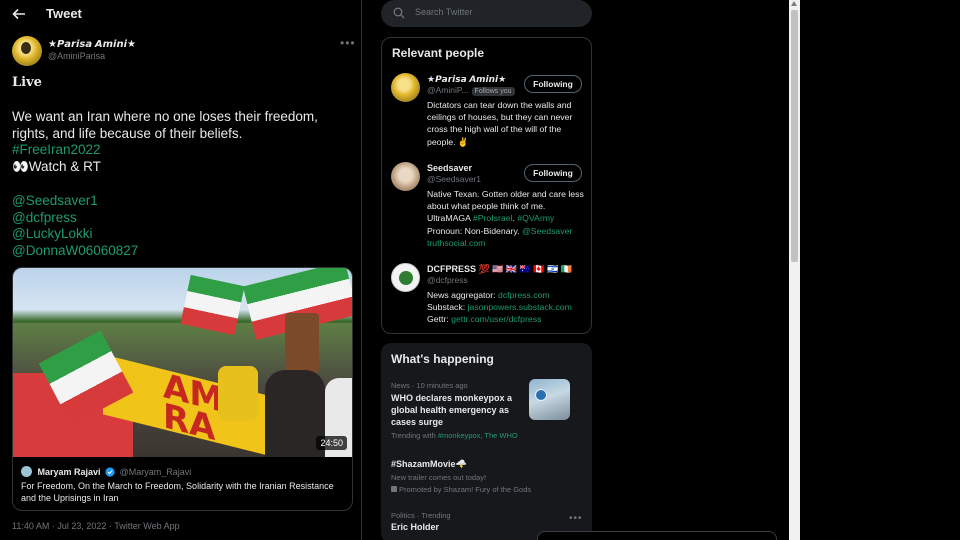  What do you see at coordinates (549, 399) in the screenshot?
I see `trend-thumbnail` at bounding box center [549, 399].